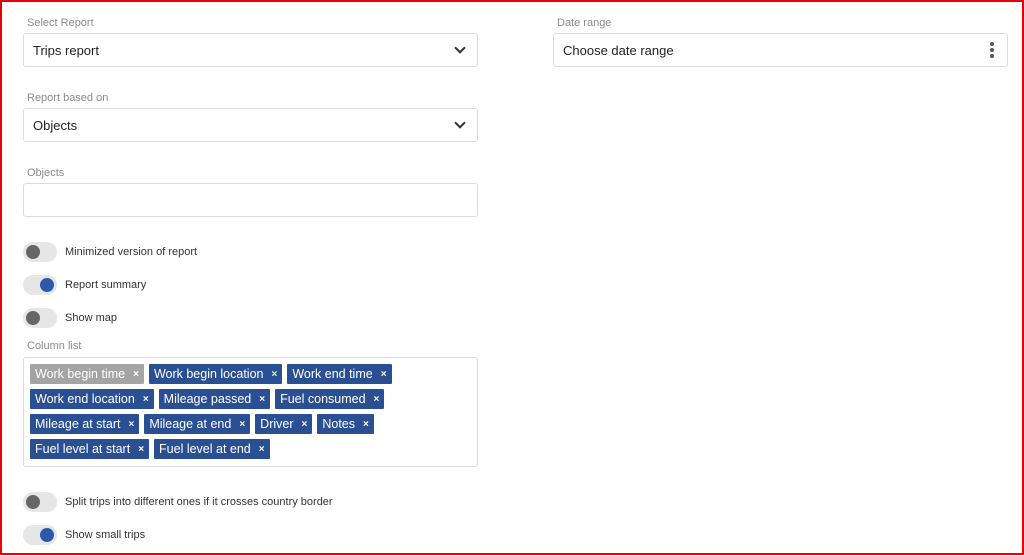 The width and height of the screenshot is (1024, 555). What do you see at coordinates (780, 50) in the screenshot?
I see `date-range-picker: Choose date range` at bounding box center [780, 50].